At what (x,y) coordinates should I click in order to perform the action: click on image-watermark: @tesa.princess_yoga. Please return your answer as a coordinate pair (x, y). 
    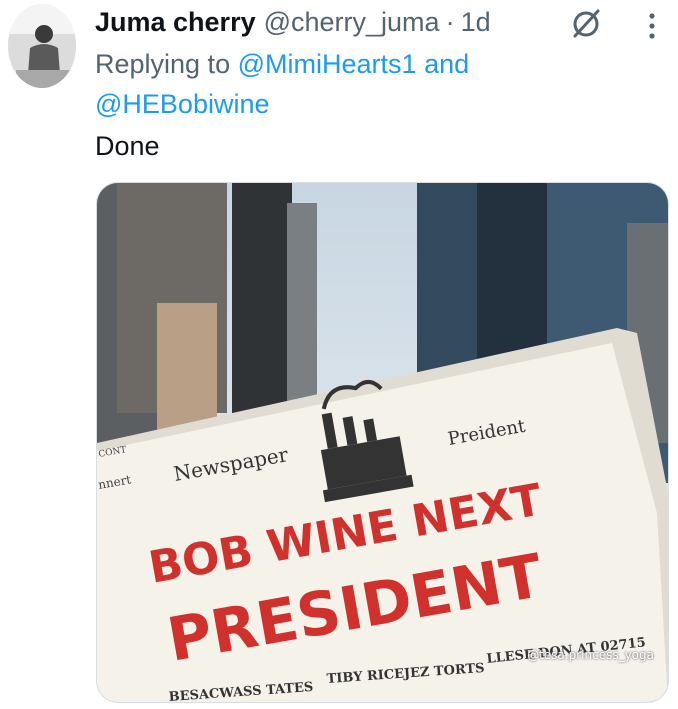
    Looking at the image, I should click on (590, 655).